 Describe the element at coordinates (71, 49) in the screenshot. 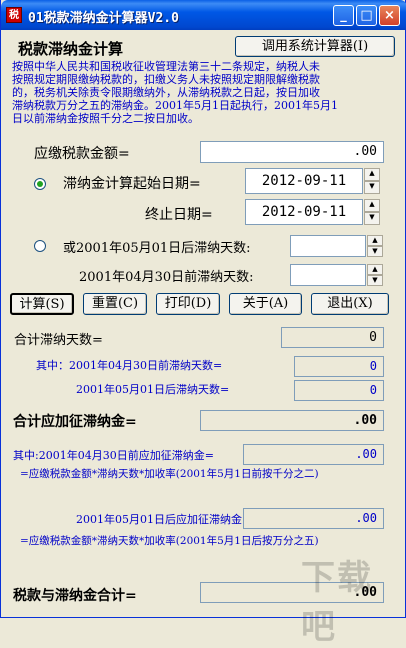

I see `page-heading: 税款滞纳金计算` at that location.